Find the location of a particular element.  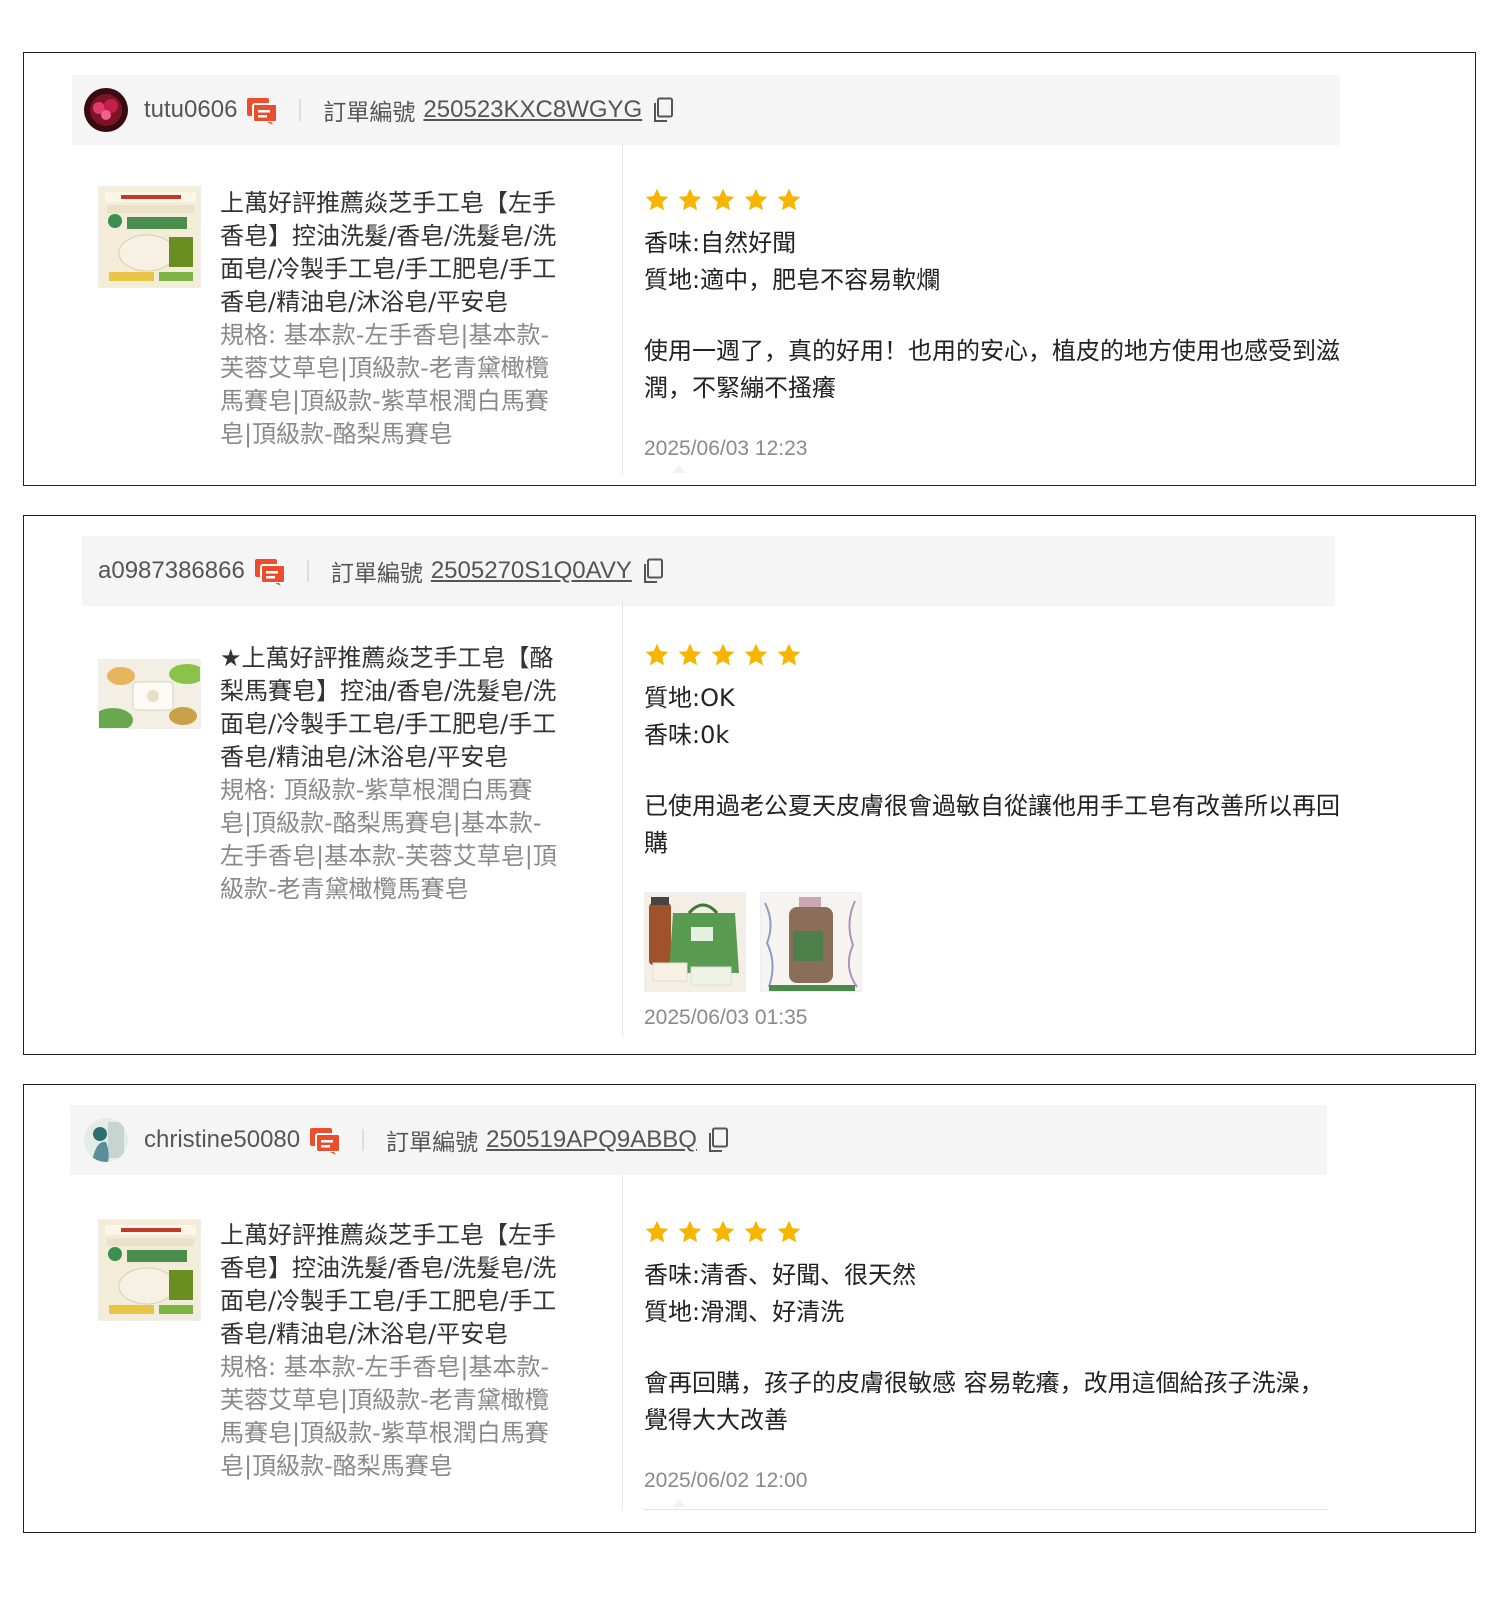

order-number-link: 250523KXC8WGYG is located at coordinates (532, 110).